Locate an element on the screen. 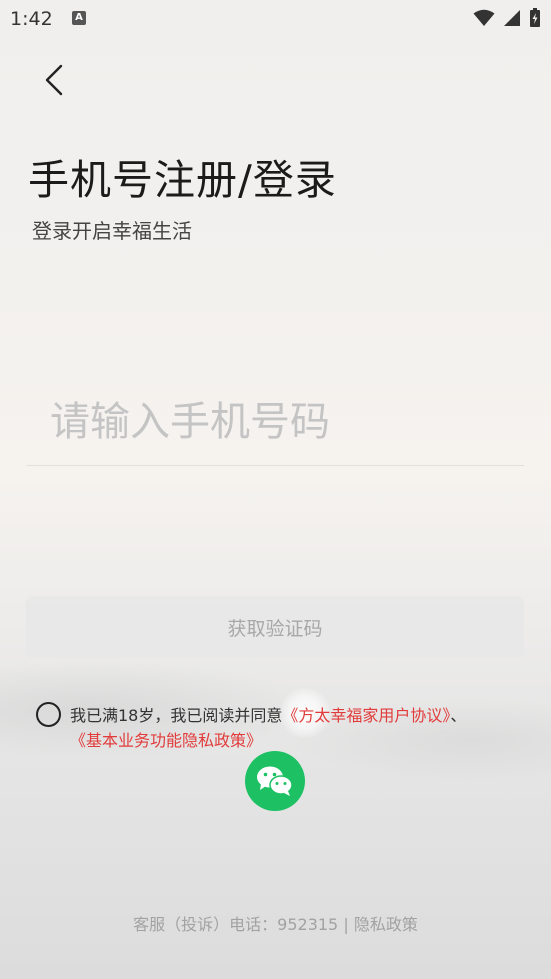 The width and height of the screenshot is (551, 979). back-button is located at coordinates (56, 80).